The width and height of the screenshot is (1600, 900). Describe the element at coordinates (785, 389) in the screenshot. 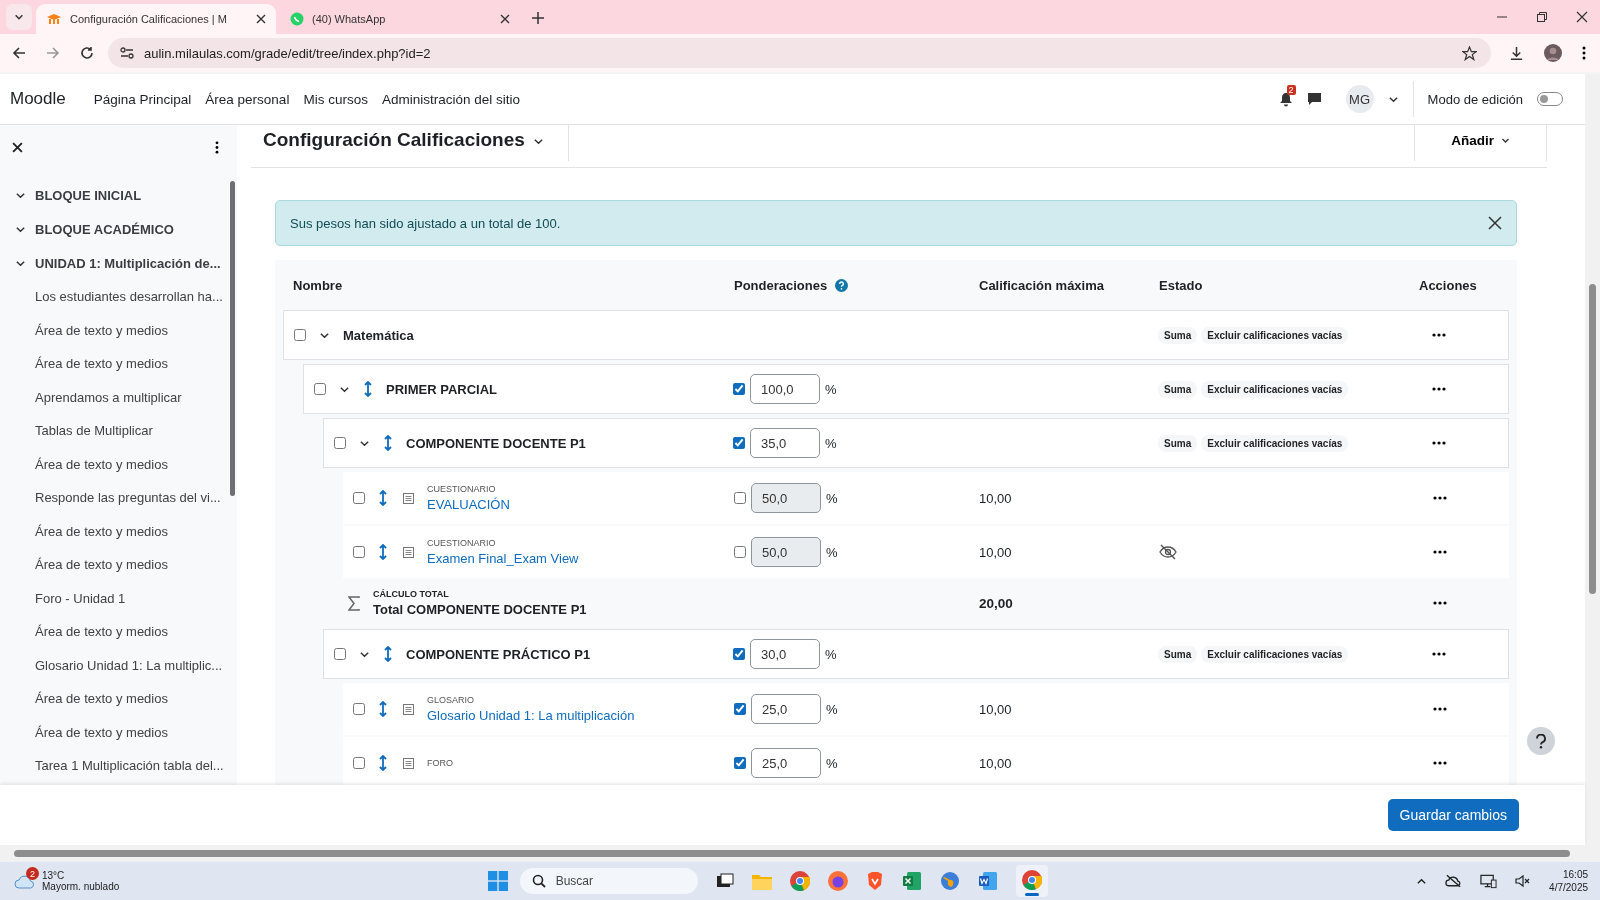

I see `weight-field: 100,0` at that location.